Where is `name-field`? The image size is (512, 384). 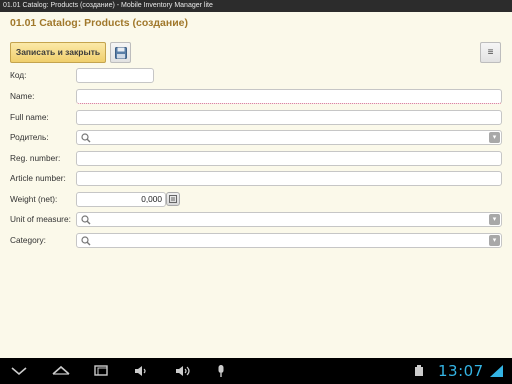 name-field is located at coordinates (289, 96).